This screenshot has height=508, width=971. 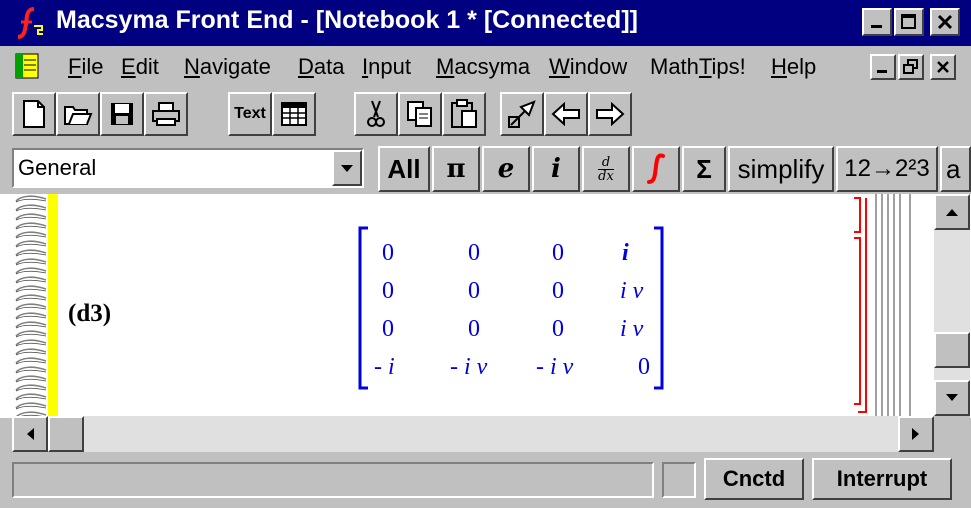 What do you see at coordinates (57, 167) in the screenshot?
I see `mode-dropdown-value: General` at bounding box center [57, 167].